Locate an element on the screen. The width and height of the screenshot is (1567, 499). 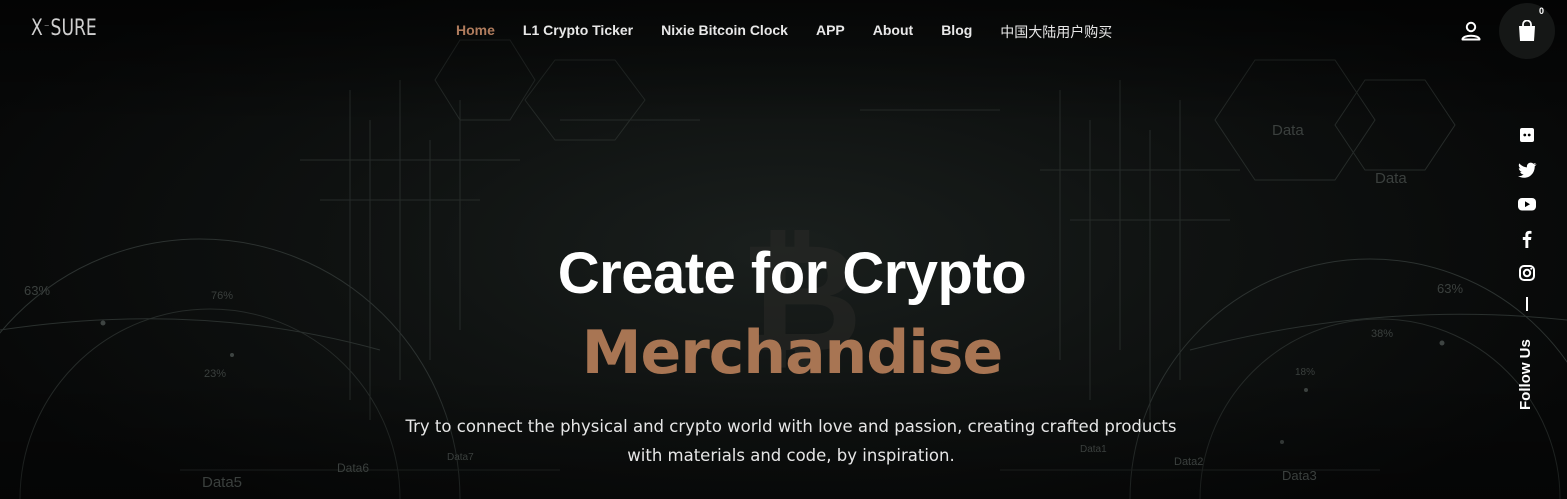
cart-count-badge: 0 is located at coordinates (1542, 11).